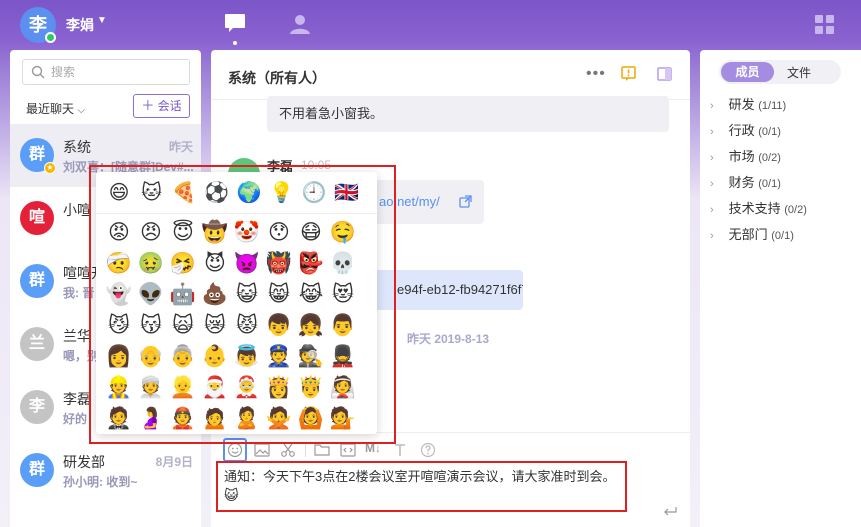 Image resolution: width=861 pixels, height=527 pixels. I want to click on emoji-item: 👧, so click(311, 325).